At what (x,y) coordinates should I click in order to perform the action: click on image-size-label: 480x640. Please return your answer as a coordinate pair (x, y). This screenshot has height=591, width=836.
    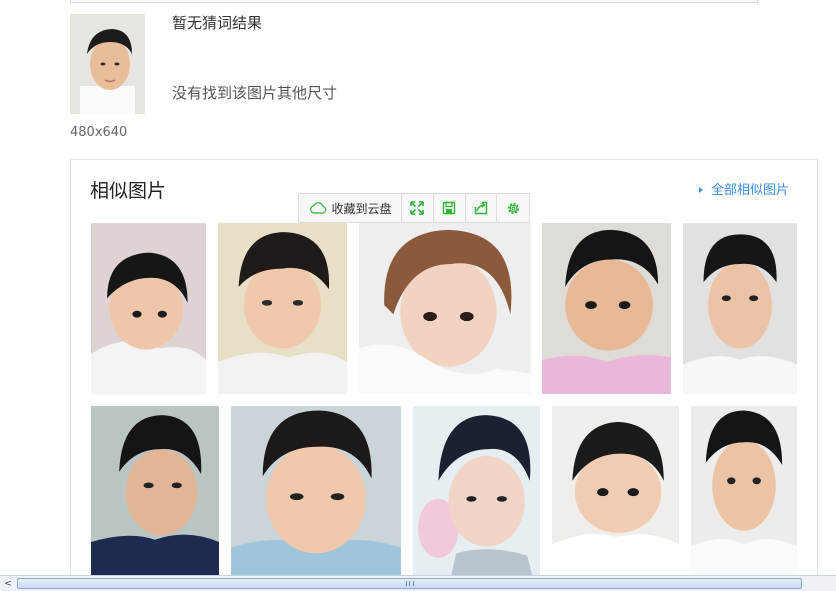
    Looking at the image, I should click on (99, 132).